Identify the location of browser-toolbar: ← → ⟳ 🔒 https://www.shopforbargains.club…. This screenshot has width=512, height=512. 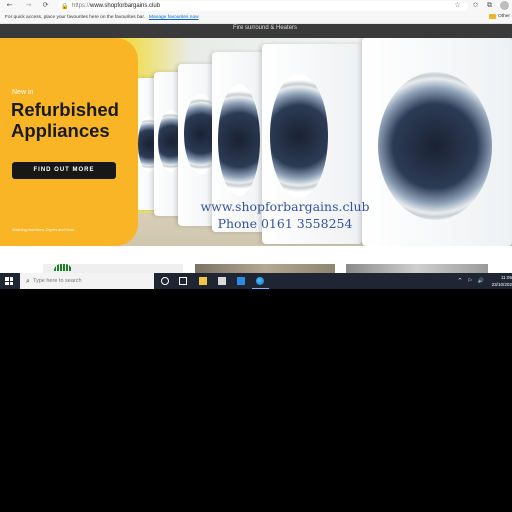
(256, 6).